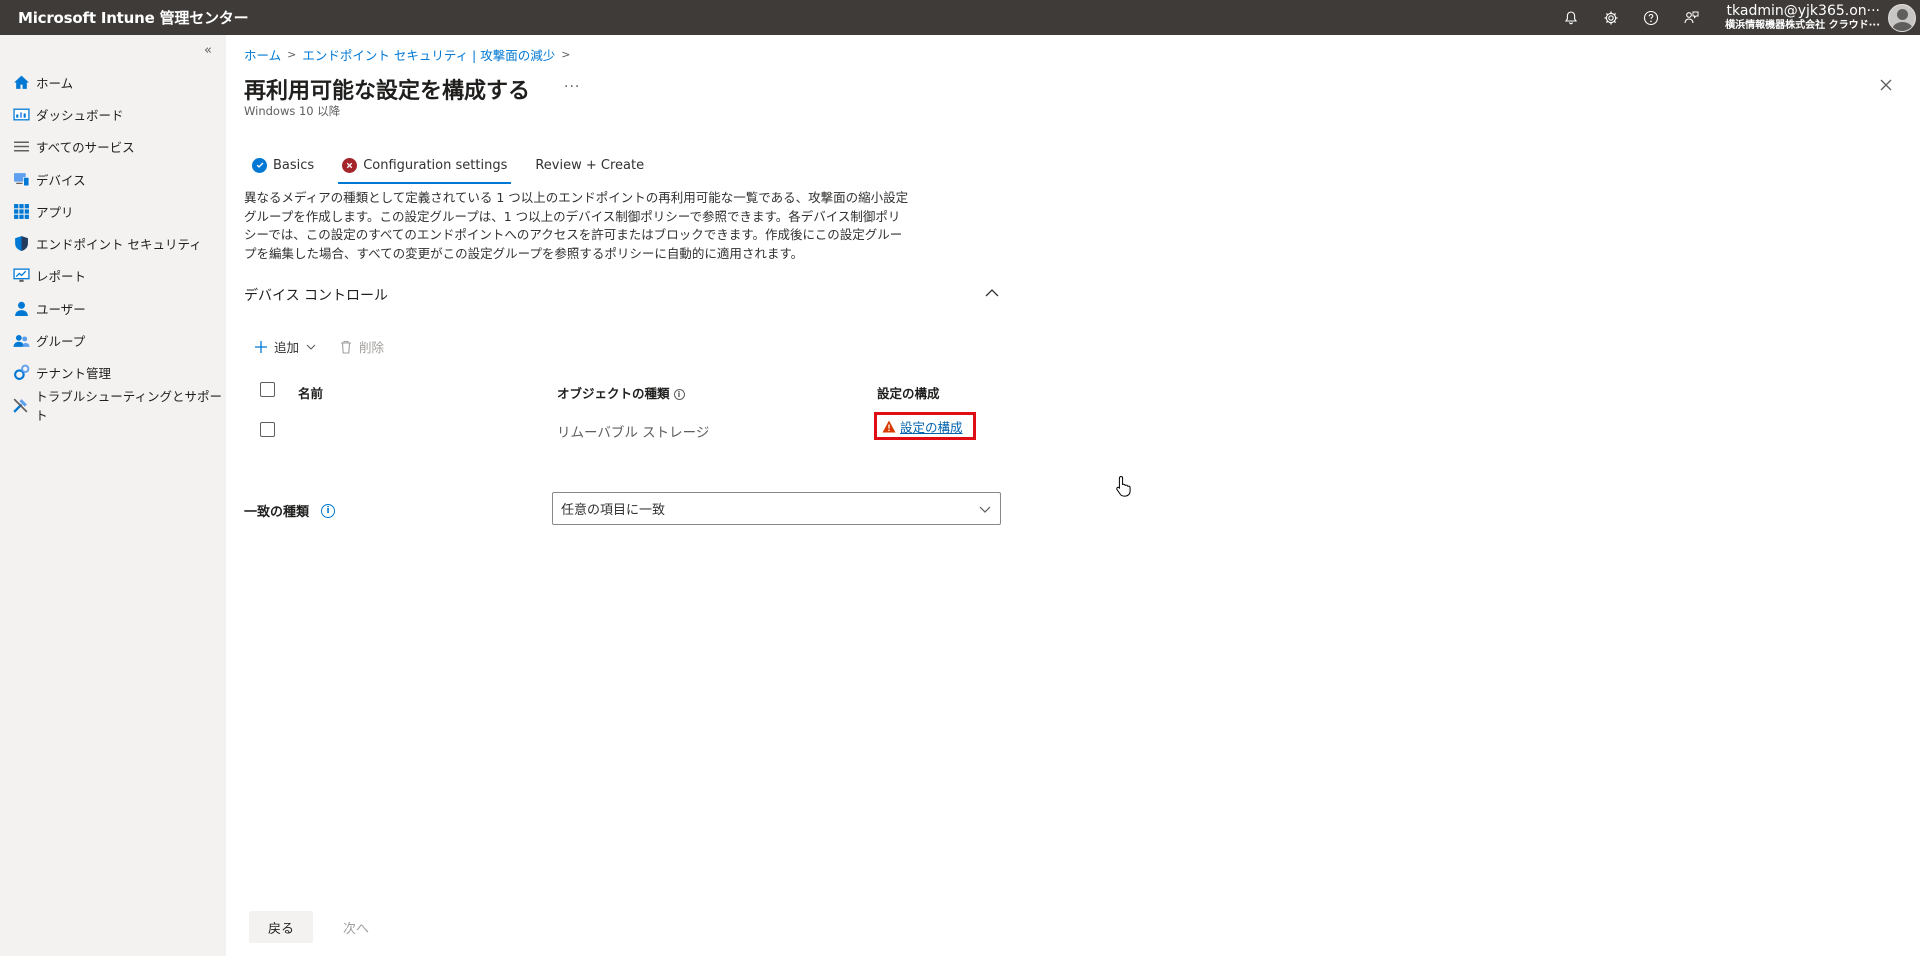 This screenshot has height=956, width=1920. What do you see at coordinates (119, 245) in the screenshot?
I see `sidebar-item-label: エンドポイント セキュリティ` at bounding box center [119, 245].